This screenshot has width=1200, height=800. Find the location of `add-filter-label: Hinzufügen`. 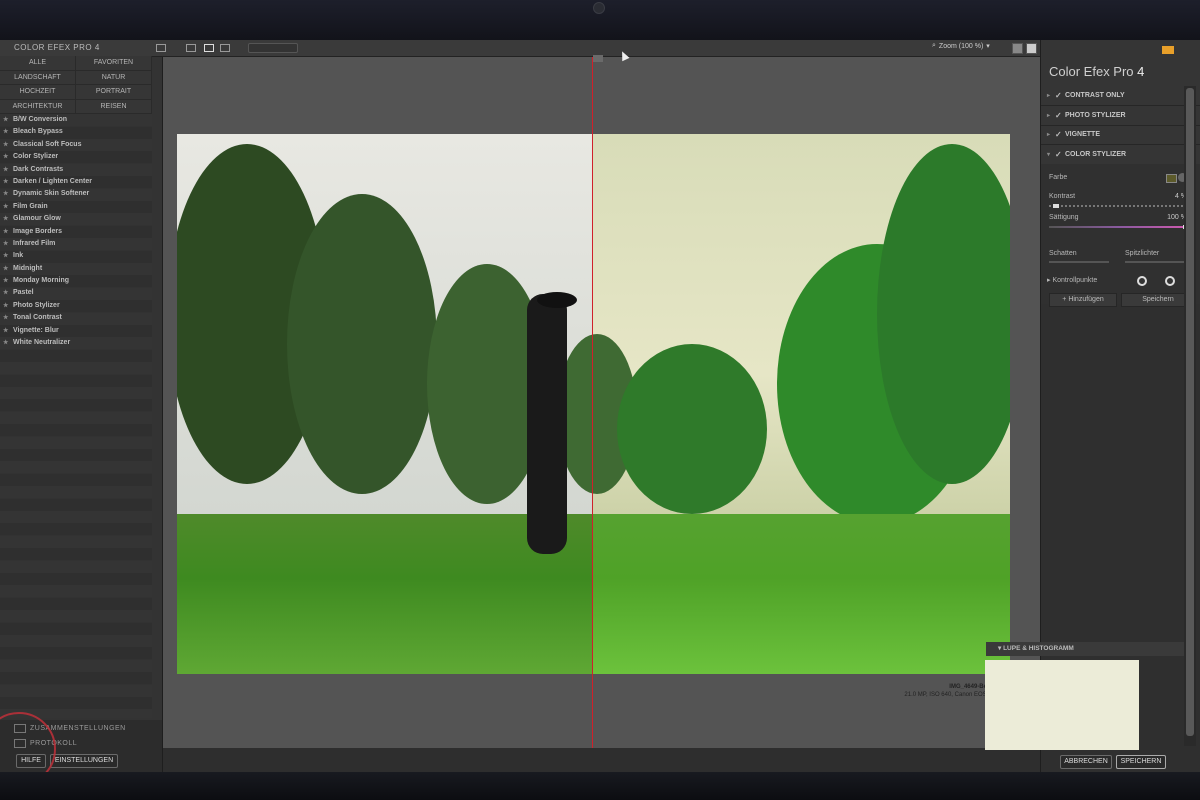

add-filter-label: Hinzufügen is located at coordinates (1086, 299).